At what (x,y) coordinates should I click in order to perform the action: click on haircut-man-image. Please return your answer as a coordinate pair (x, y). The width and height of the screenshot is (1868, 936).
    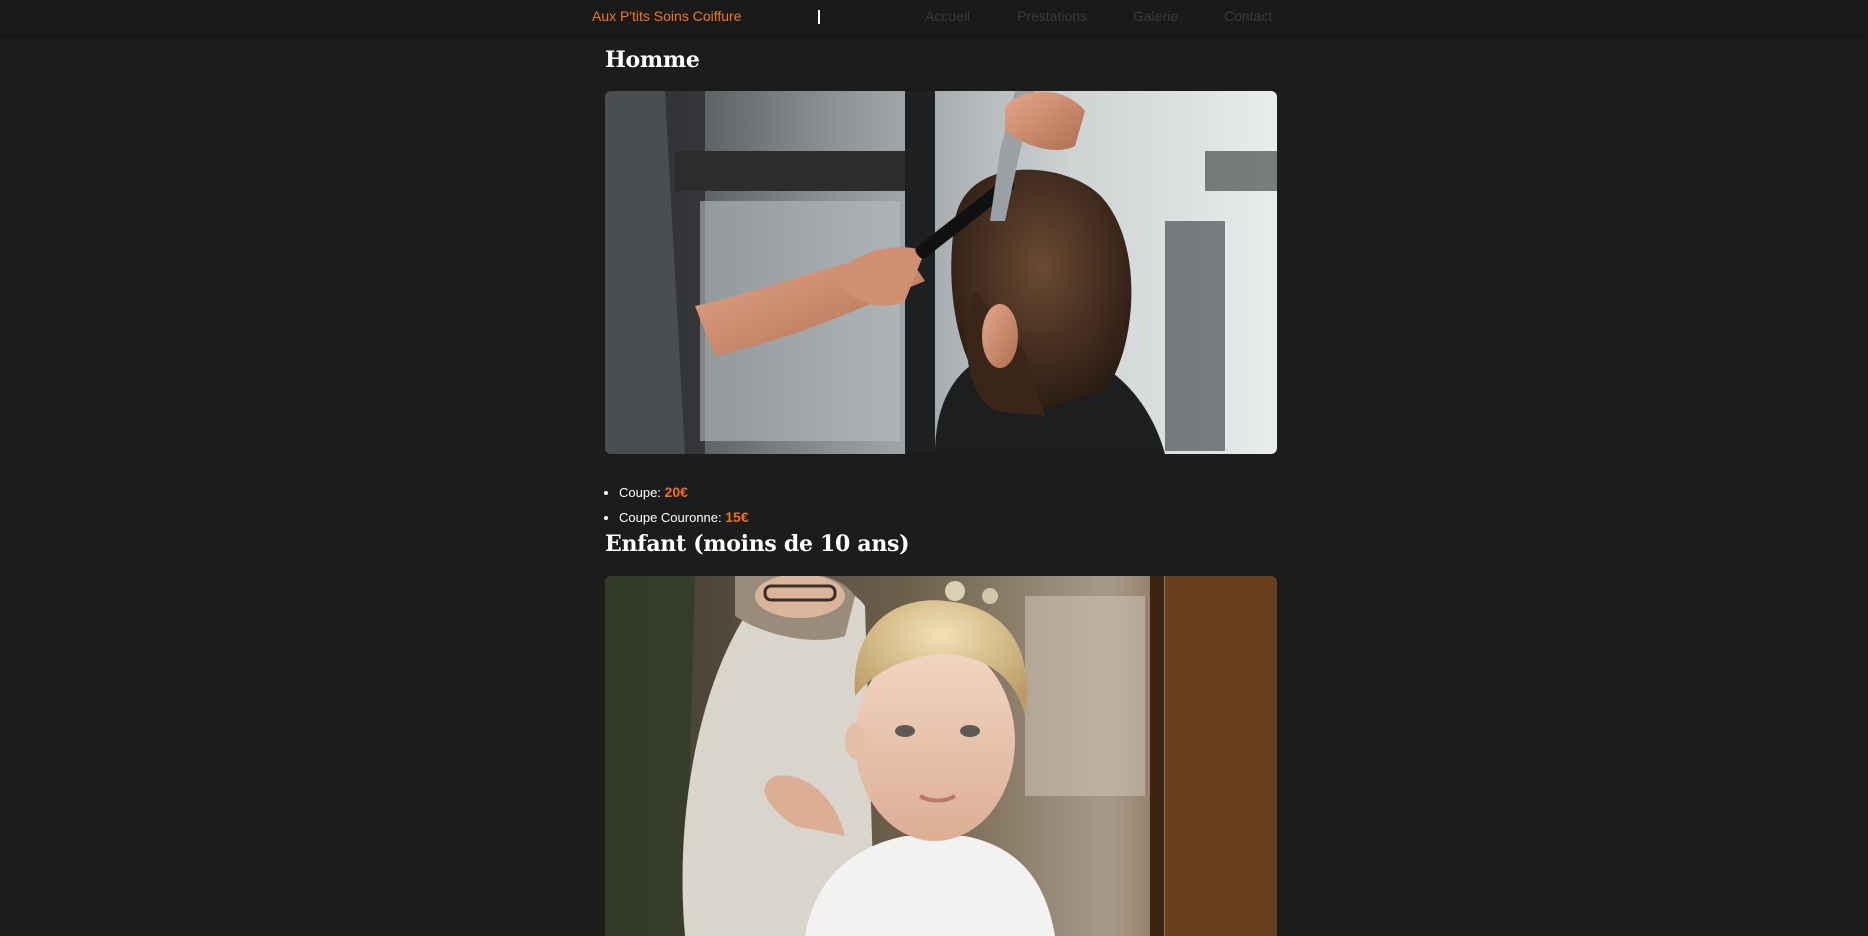
    Looking at the image, I should click on (941, 272).